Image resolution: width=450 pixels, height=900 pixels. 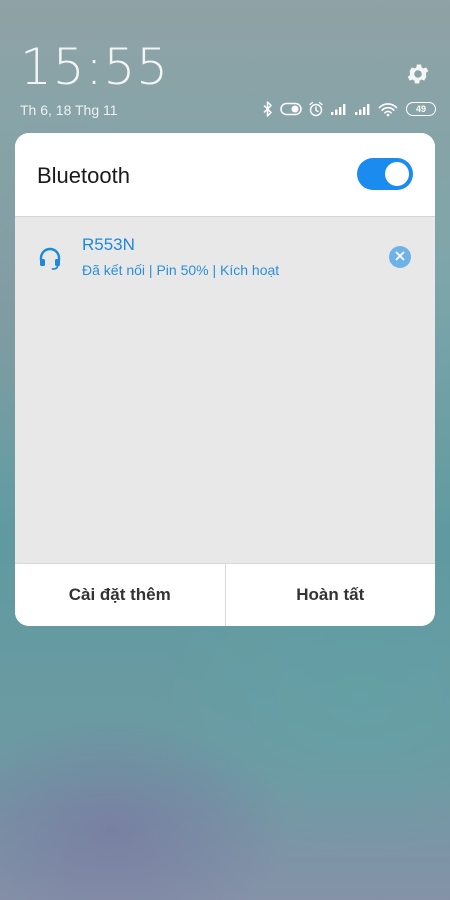 I want to click on close-icon, so click(x=400, y=257).